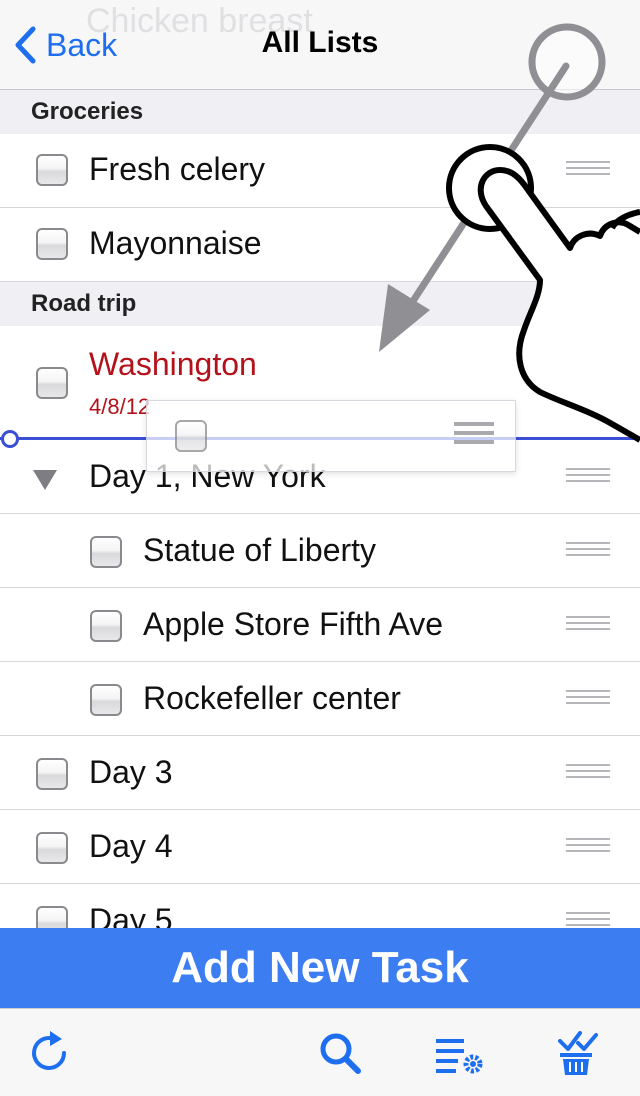 The image size is (640, 1096). What do you see at coordinates (45, 480) in the screenshot?
I see `disclosure-triangle-icon` at bounding box center [45, 480].